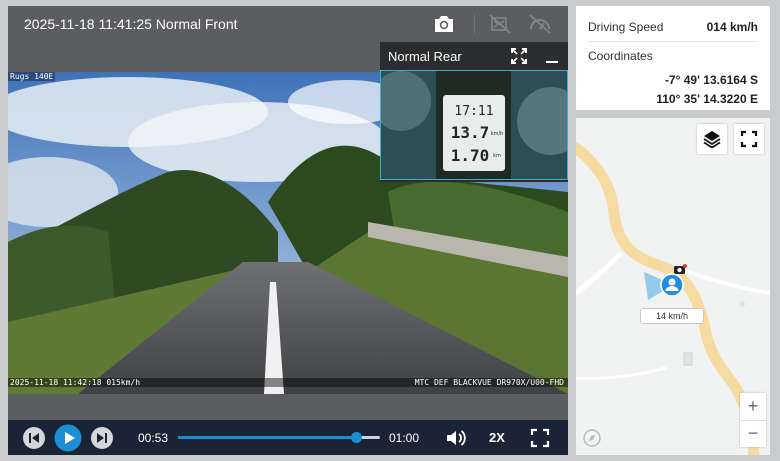 This screenshot has width=780, height=461. What do you see at coordinates (711, 80) in the screenshot?
I see `latitude-value: -7° 49' 13.6164 S` at bounding box center [711, 80].